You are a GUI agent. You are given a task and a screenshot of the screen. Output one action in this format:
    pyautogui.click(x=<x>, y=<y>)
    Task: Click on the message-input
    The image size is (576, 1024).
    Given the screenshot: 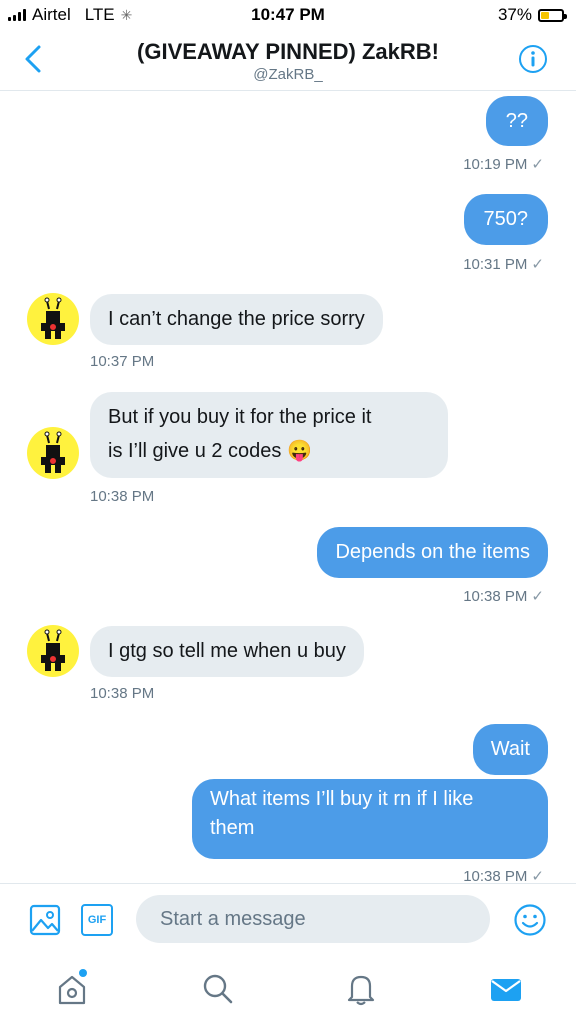 What is the action you would take?
    pyautogui.click(x=313, y=919)
    